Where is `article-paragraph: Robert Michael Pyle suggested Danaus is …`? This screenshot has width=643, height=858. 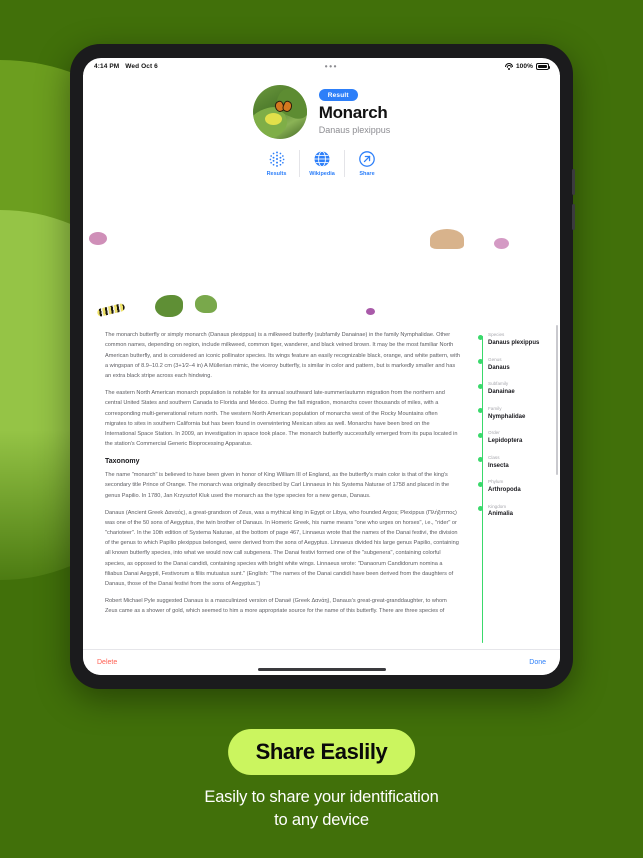 article-paragraph: Robert Michael Pyle suggested Danaus is … is located at coordinates (276, 606).